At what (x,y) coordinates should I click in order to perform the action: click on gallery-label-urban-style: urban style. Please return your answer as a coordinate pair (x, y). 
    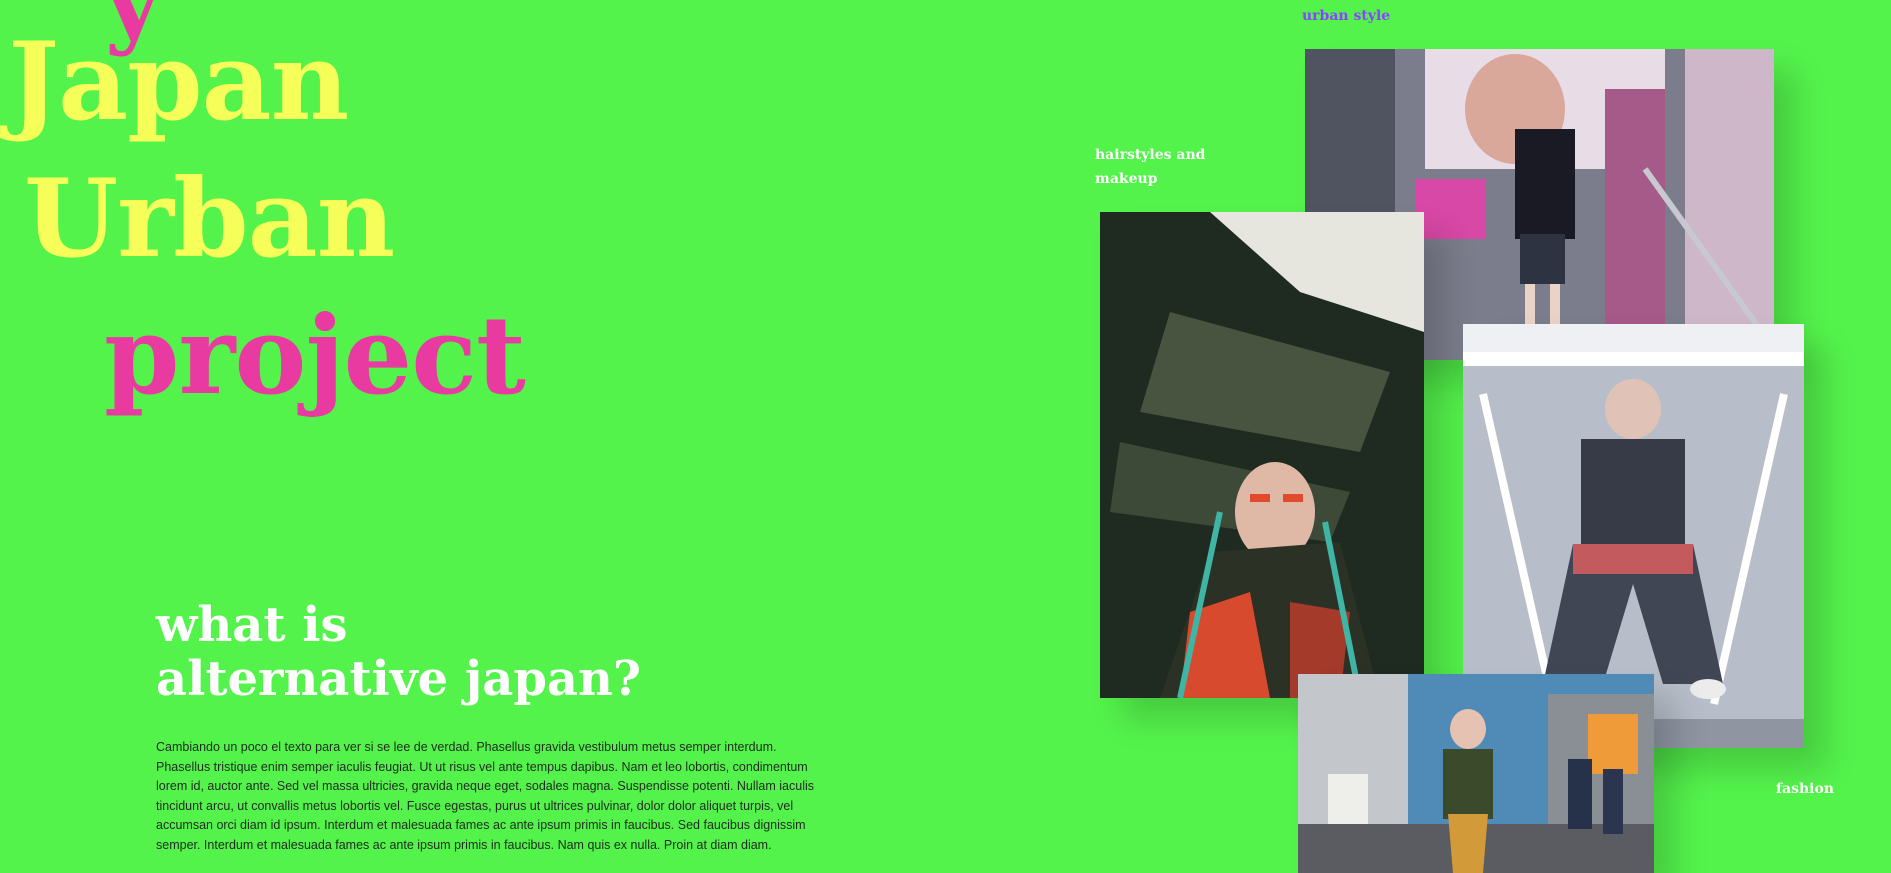
    Looking at the image, I should click on (1346, 16).